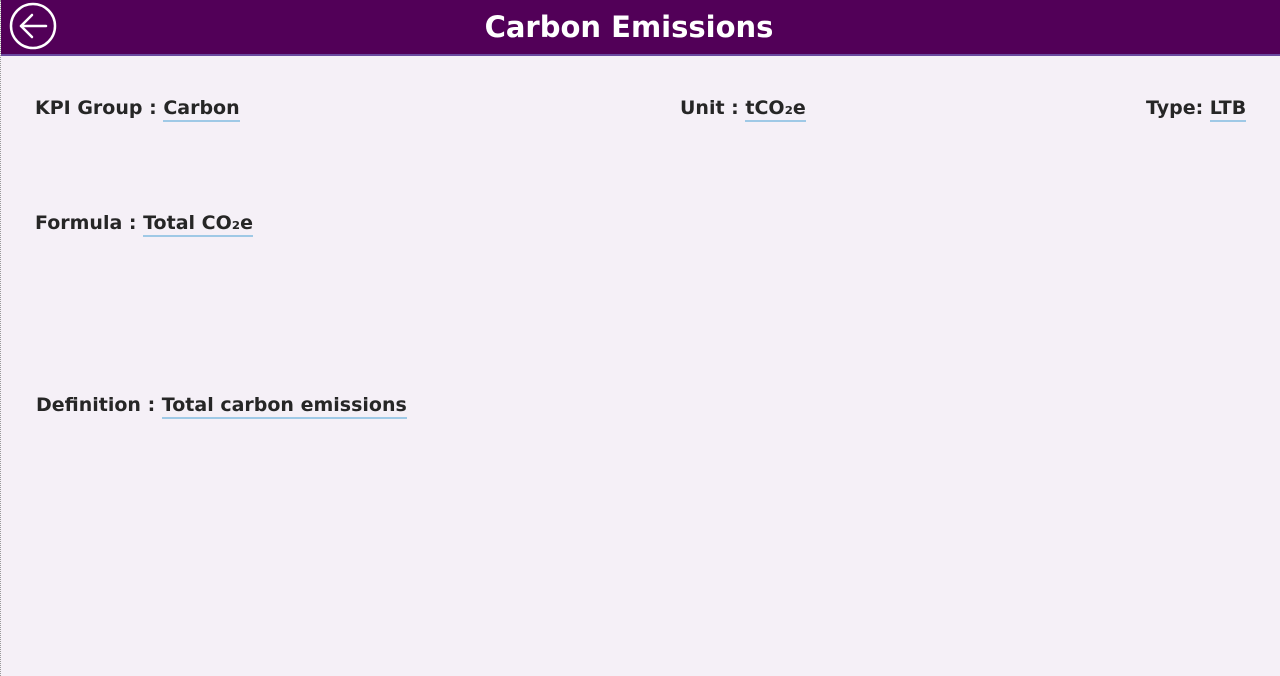  I want to click on kpi-group-field: KPI Group : Carbon, so click(137, 109).